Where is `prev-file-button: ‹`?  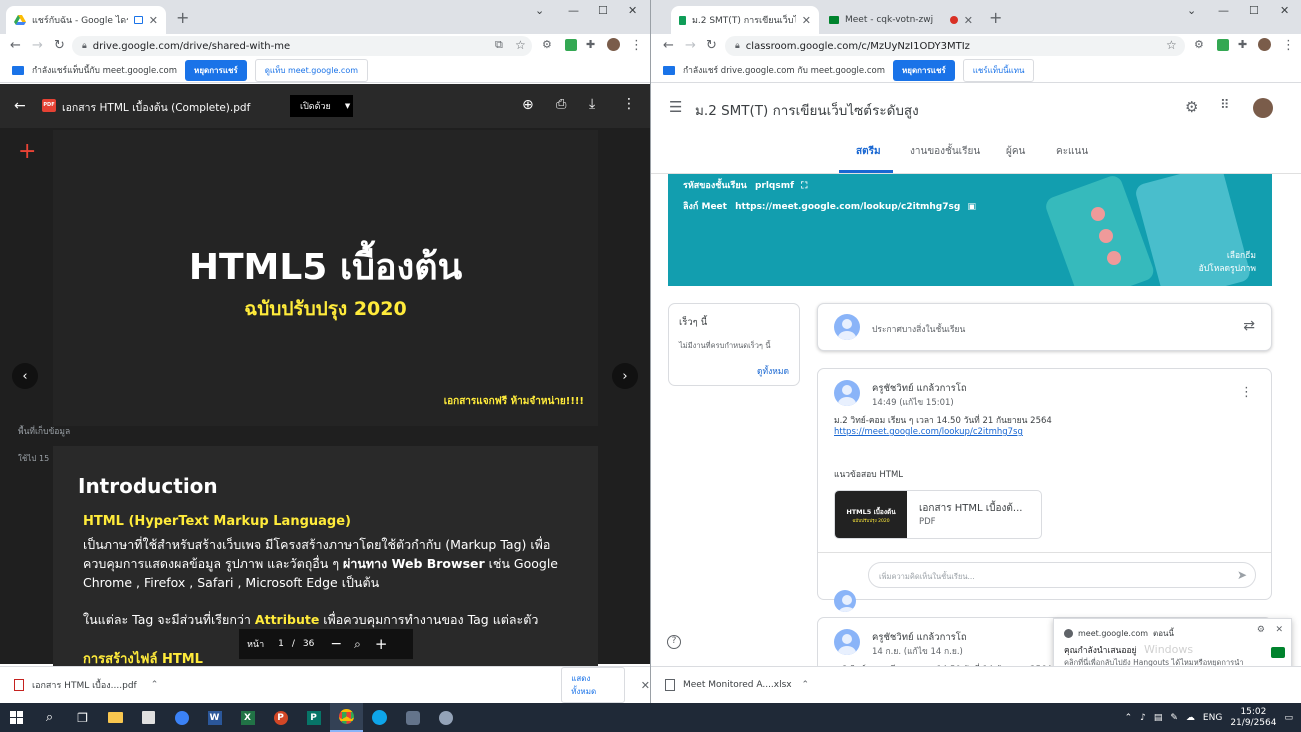 prev-file-button: ‹ is located at coordinates (25, 376).